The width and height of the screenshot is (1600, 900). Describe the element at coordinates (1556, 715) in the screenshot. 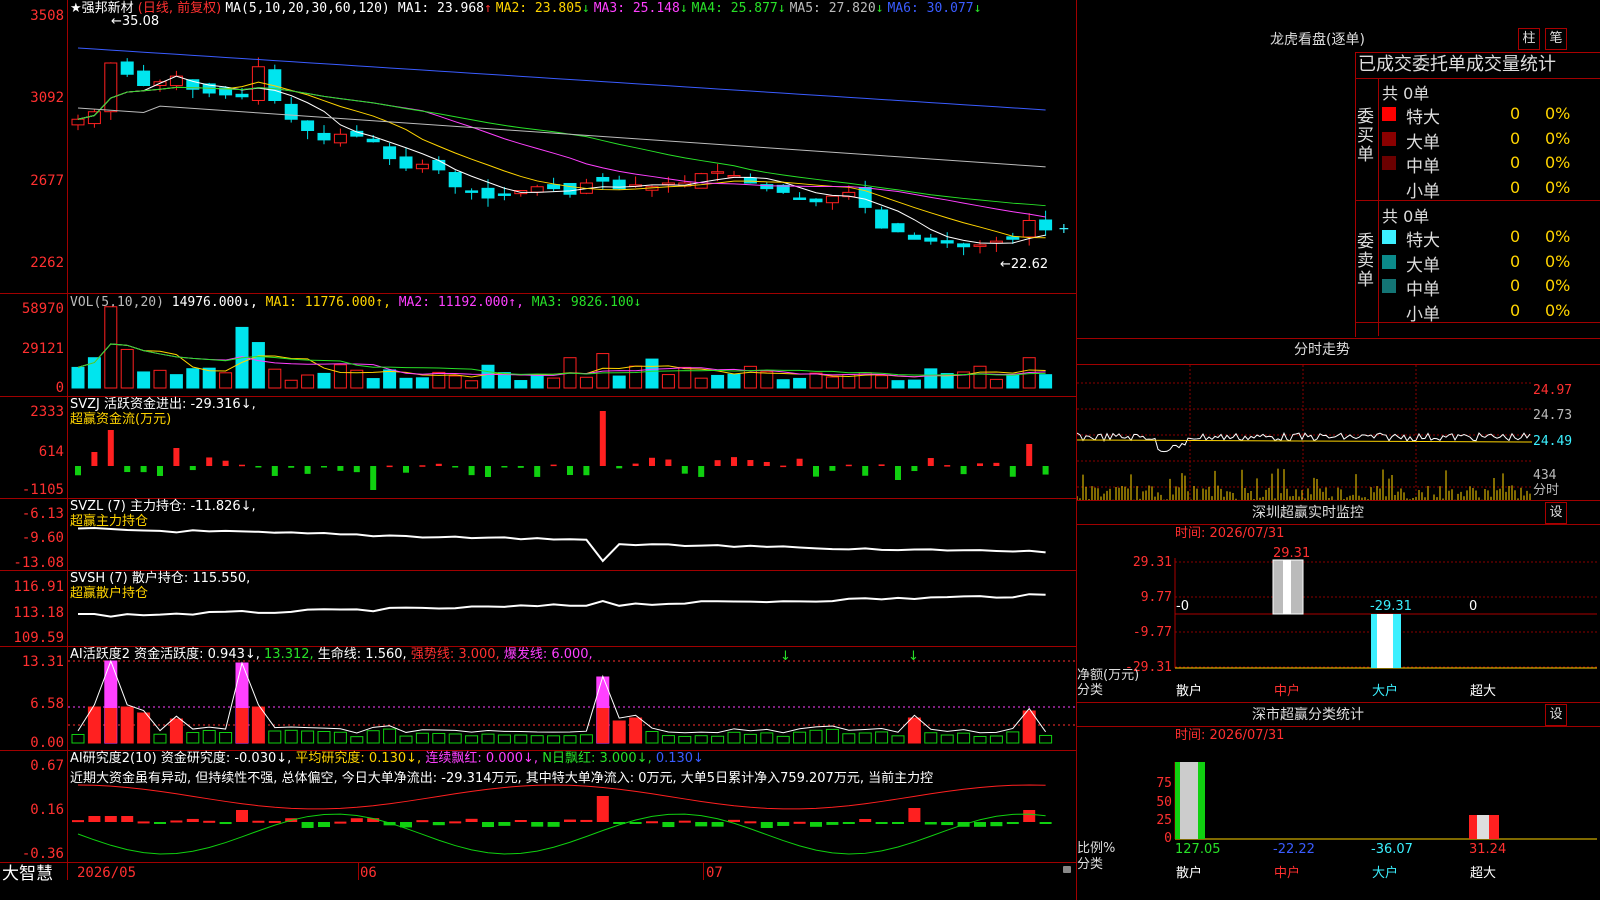

I see `class-settings-button: 设` at that location.